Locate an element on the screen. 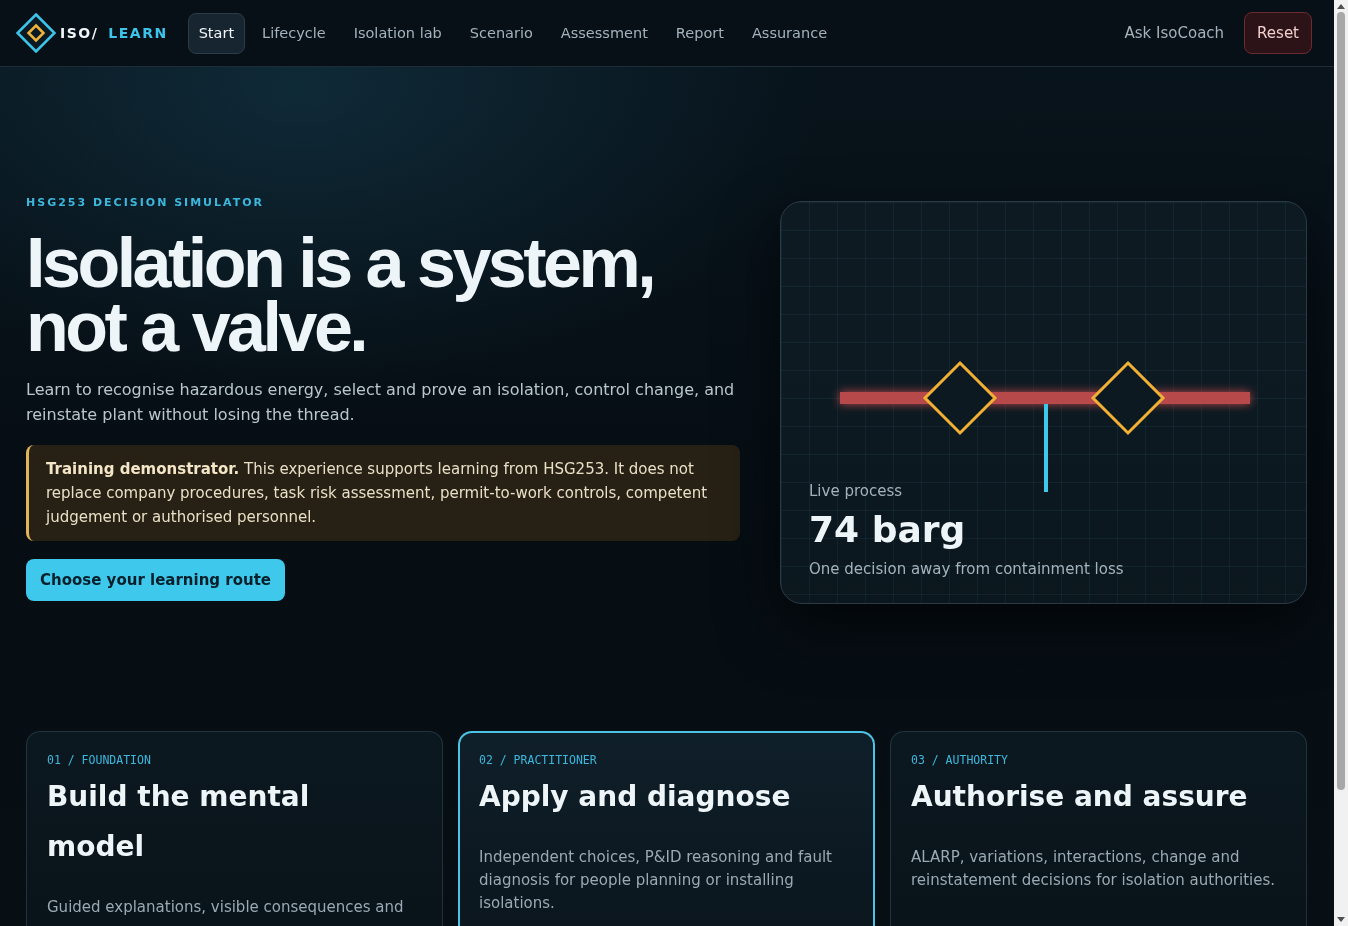 The height and width of the screenshot is (926, 1348). nav-tab: Assurance is located at coordinates (789, 33).